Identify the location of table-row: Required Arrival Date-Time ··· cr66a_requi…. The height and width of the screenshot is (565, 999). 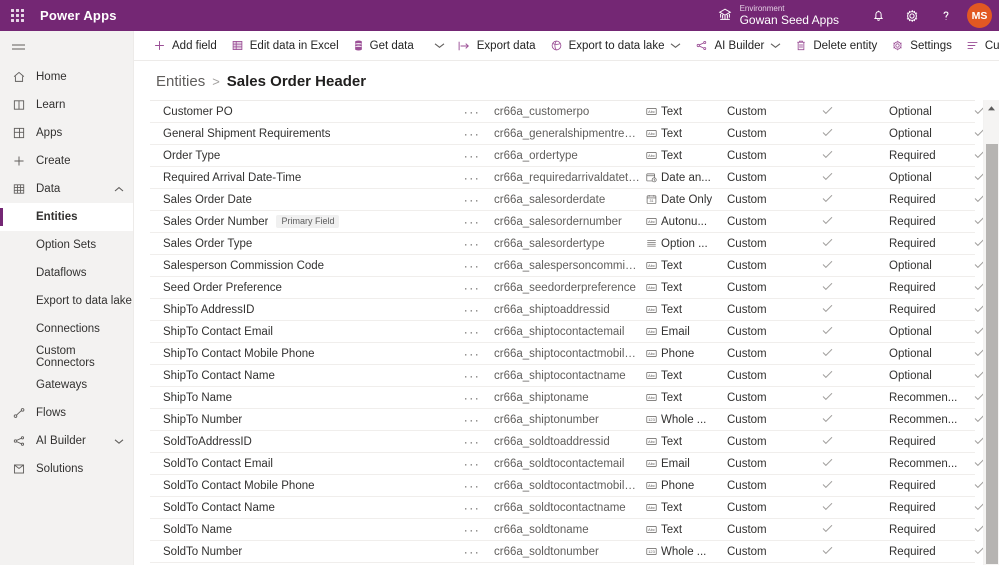
(567, 178).